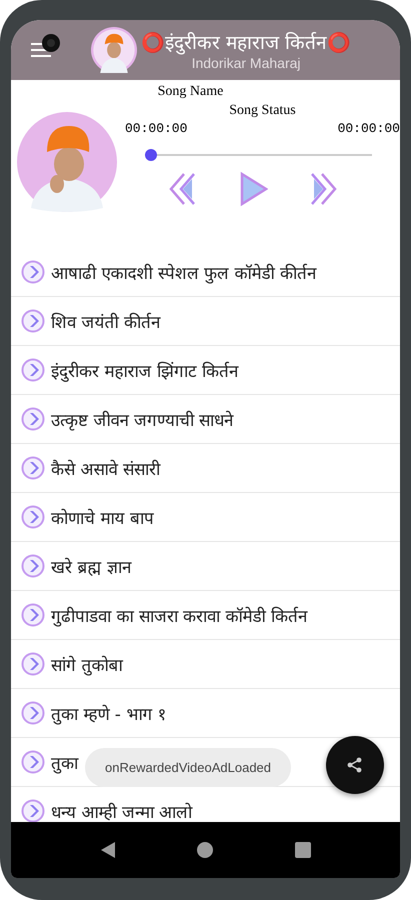 The width and height of the screenshot is (411, 900). I want to click on song-item: इंदुरीकर महाराज झिंगाट किर्तन, so click(205, 370).